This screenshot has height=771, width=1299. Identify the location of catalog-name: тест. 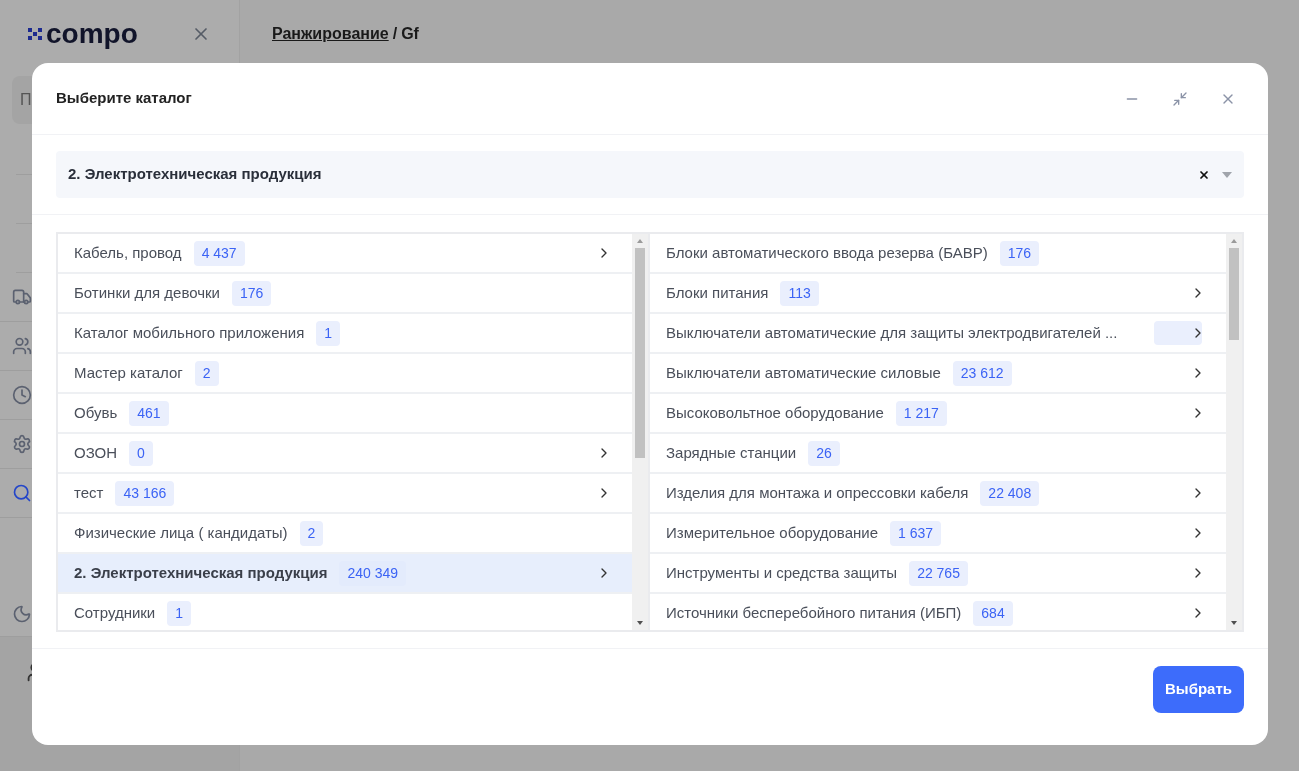
(89, 492).